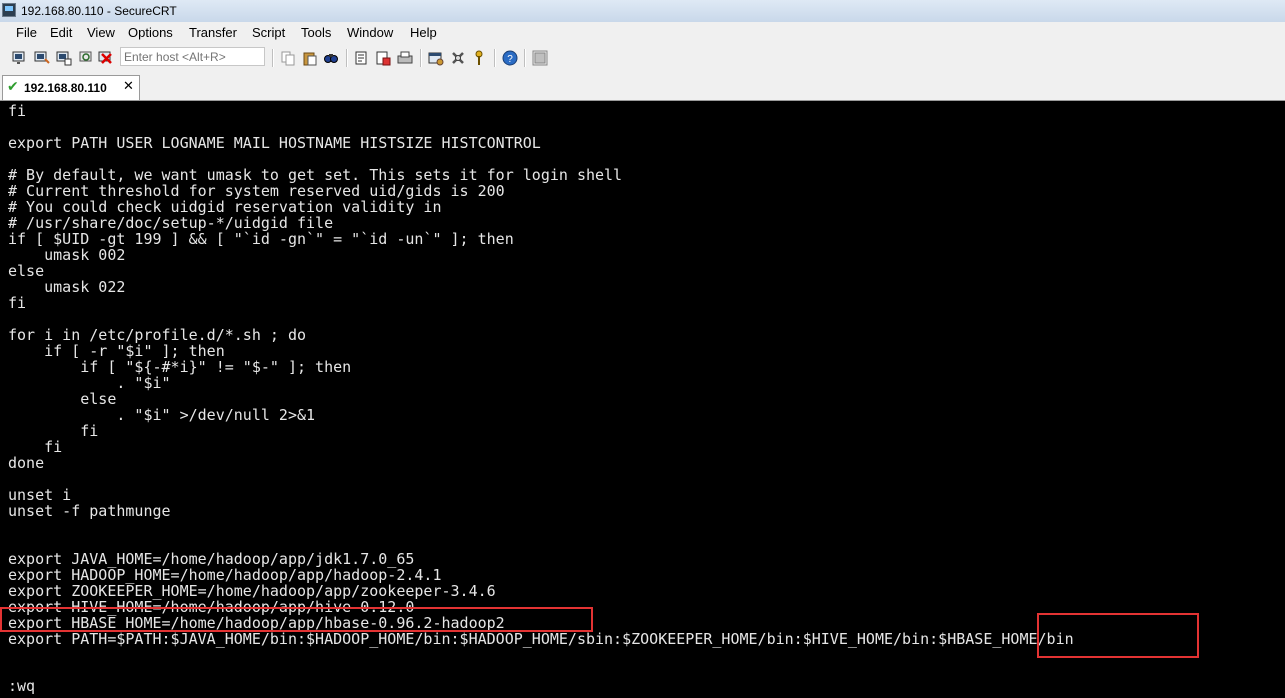  Describe the element at coordinates (458, 58) in the screenshot. I see `global-options-icon` at that location.